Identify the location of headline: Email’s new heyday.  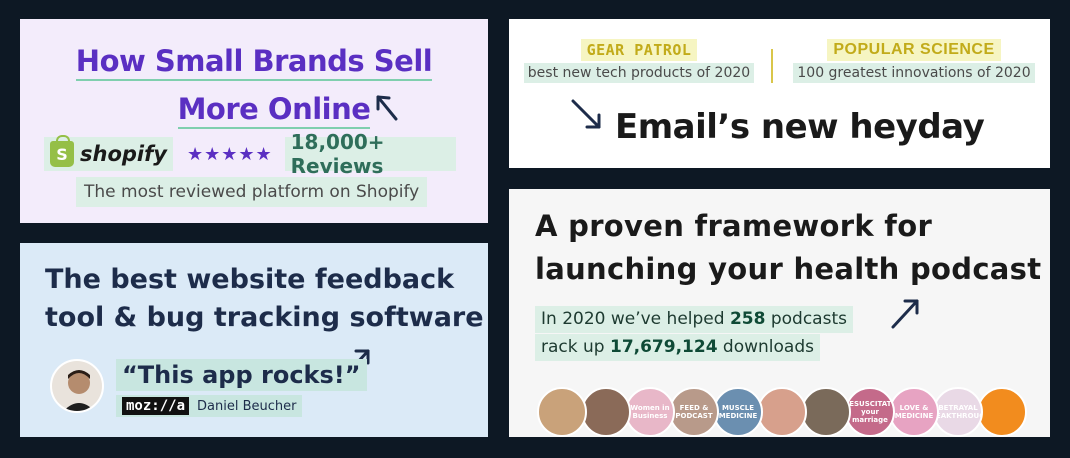
(800, 127).